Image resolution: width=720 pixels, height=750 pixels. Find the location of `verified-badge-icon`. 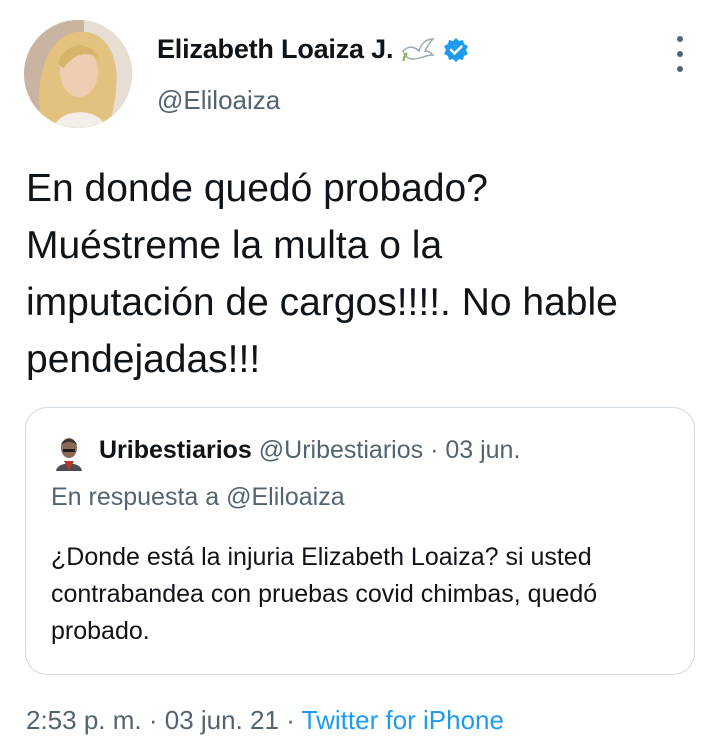

verified-badge-icon is located at coordinates (456, 50).